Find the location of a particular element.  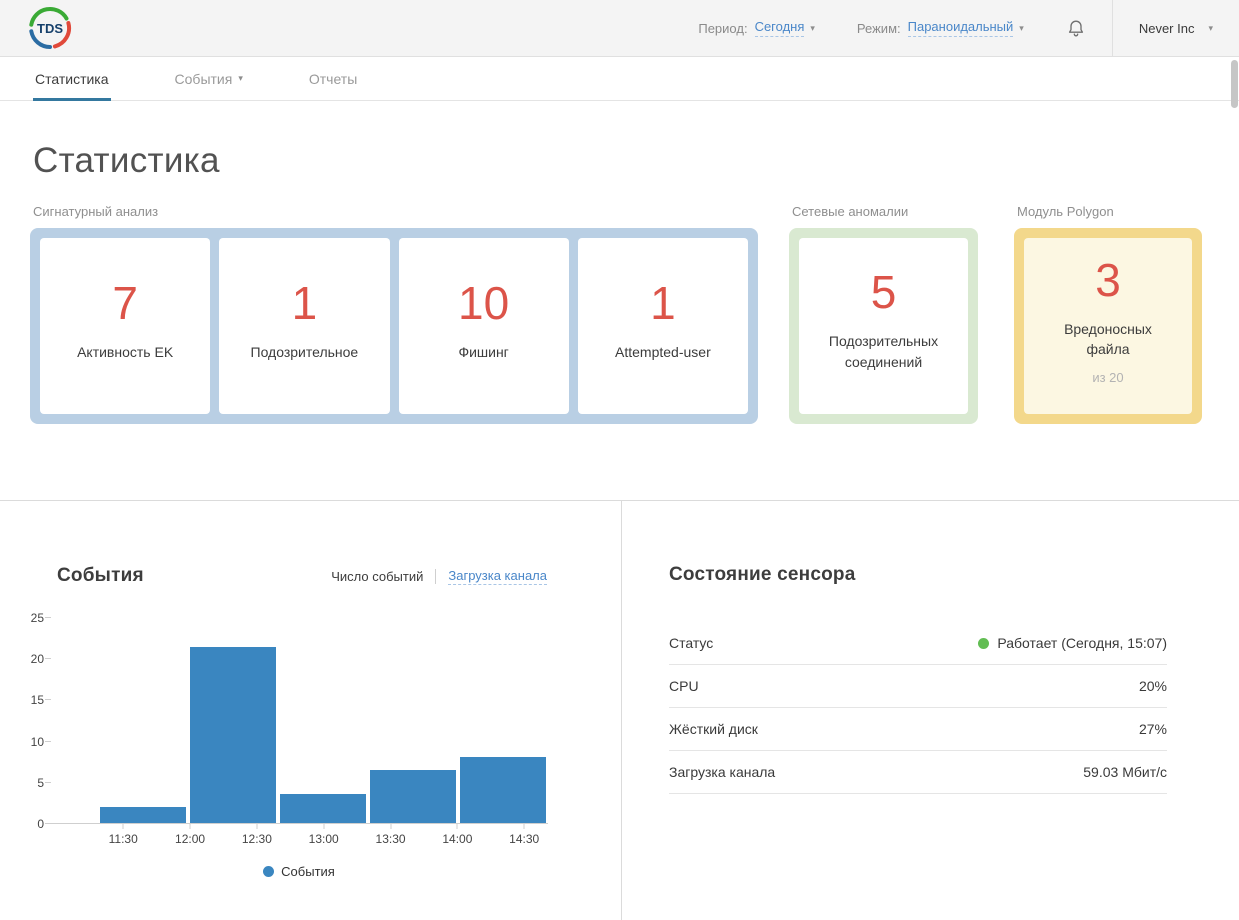

sensor-row-cpu: CPU 20% is located at coordinates (918, 686).